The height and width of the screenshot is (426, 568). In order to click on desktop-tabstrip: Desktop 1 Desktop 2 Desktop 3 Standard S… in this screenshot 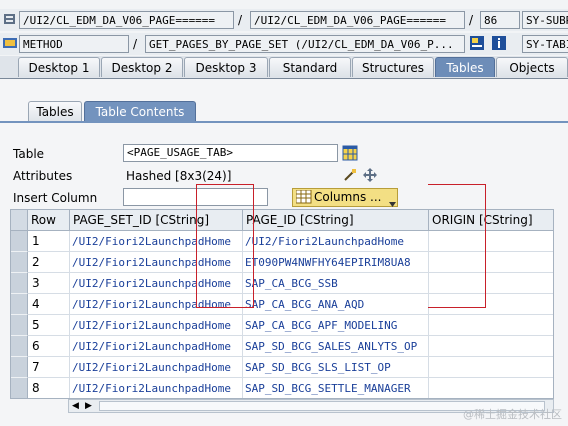, I will do `click(284, 67)`.